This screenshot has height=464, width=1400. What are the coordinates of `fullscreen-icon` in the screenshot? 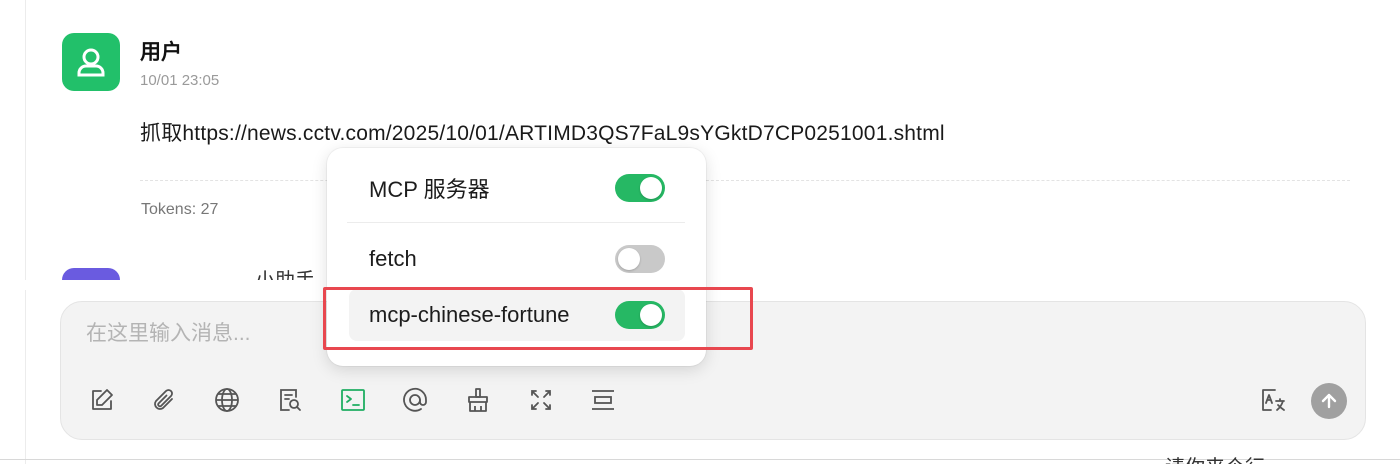 It's located at (541, 400).